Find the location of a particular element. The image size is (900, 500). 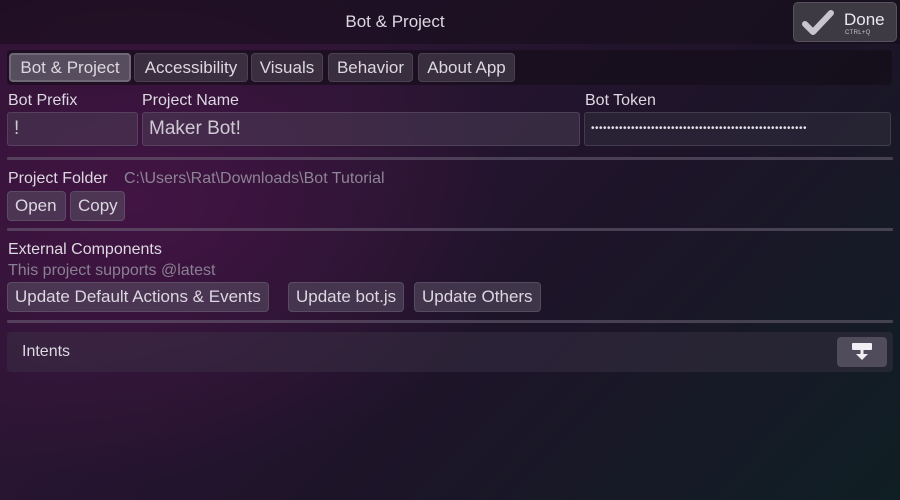

project-folder-label: Project Folder is located at coordinates (58, 178).